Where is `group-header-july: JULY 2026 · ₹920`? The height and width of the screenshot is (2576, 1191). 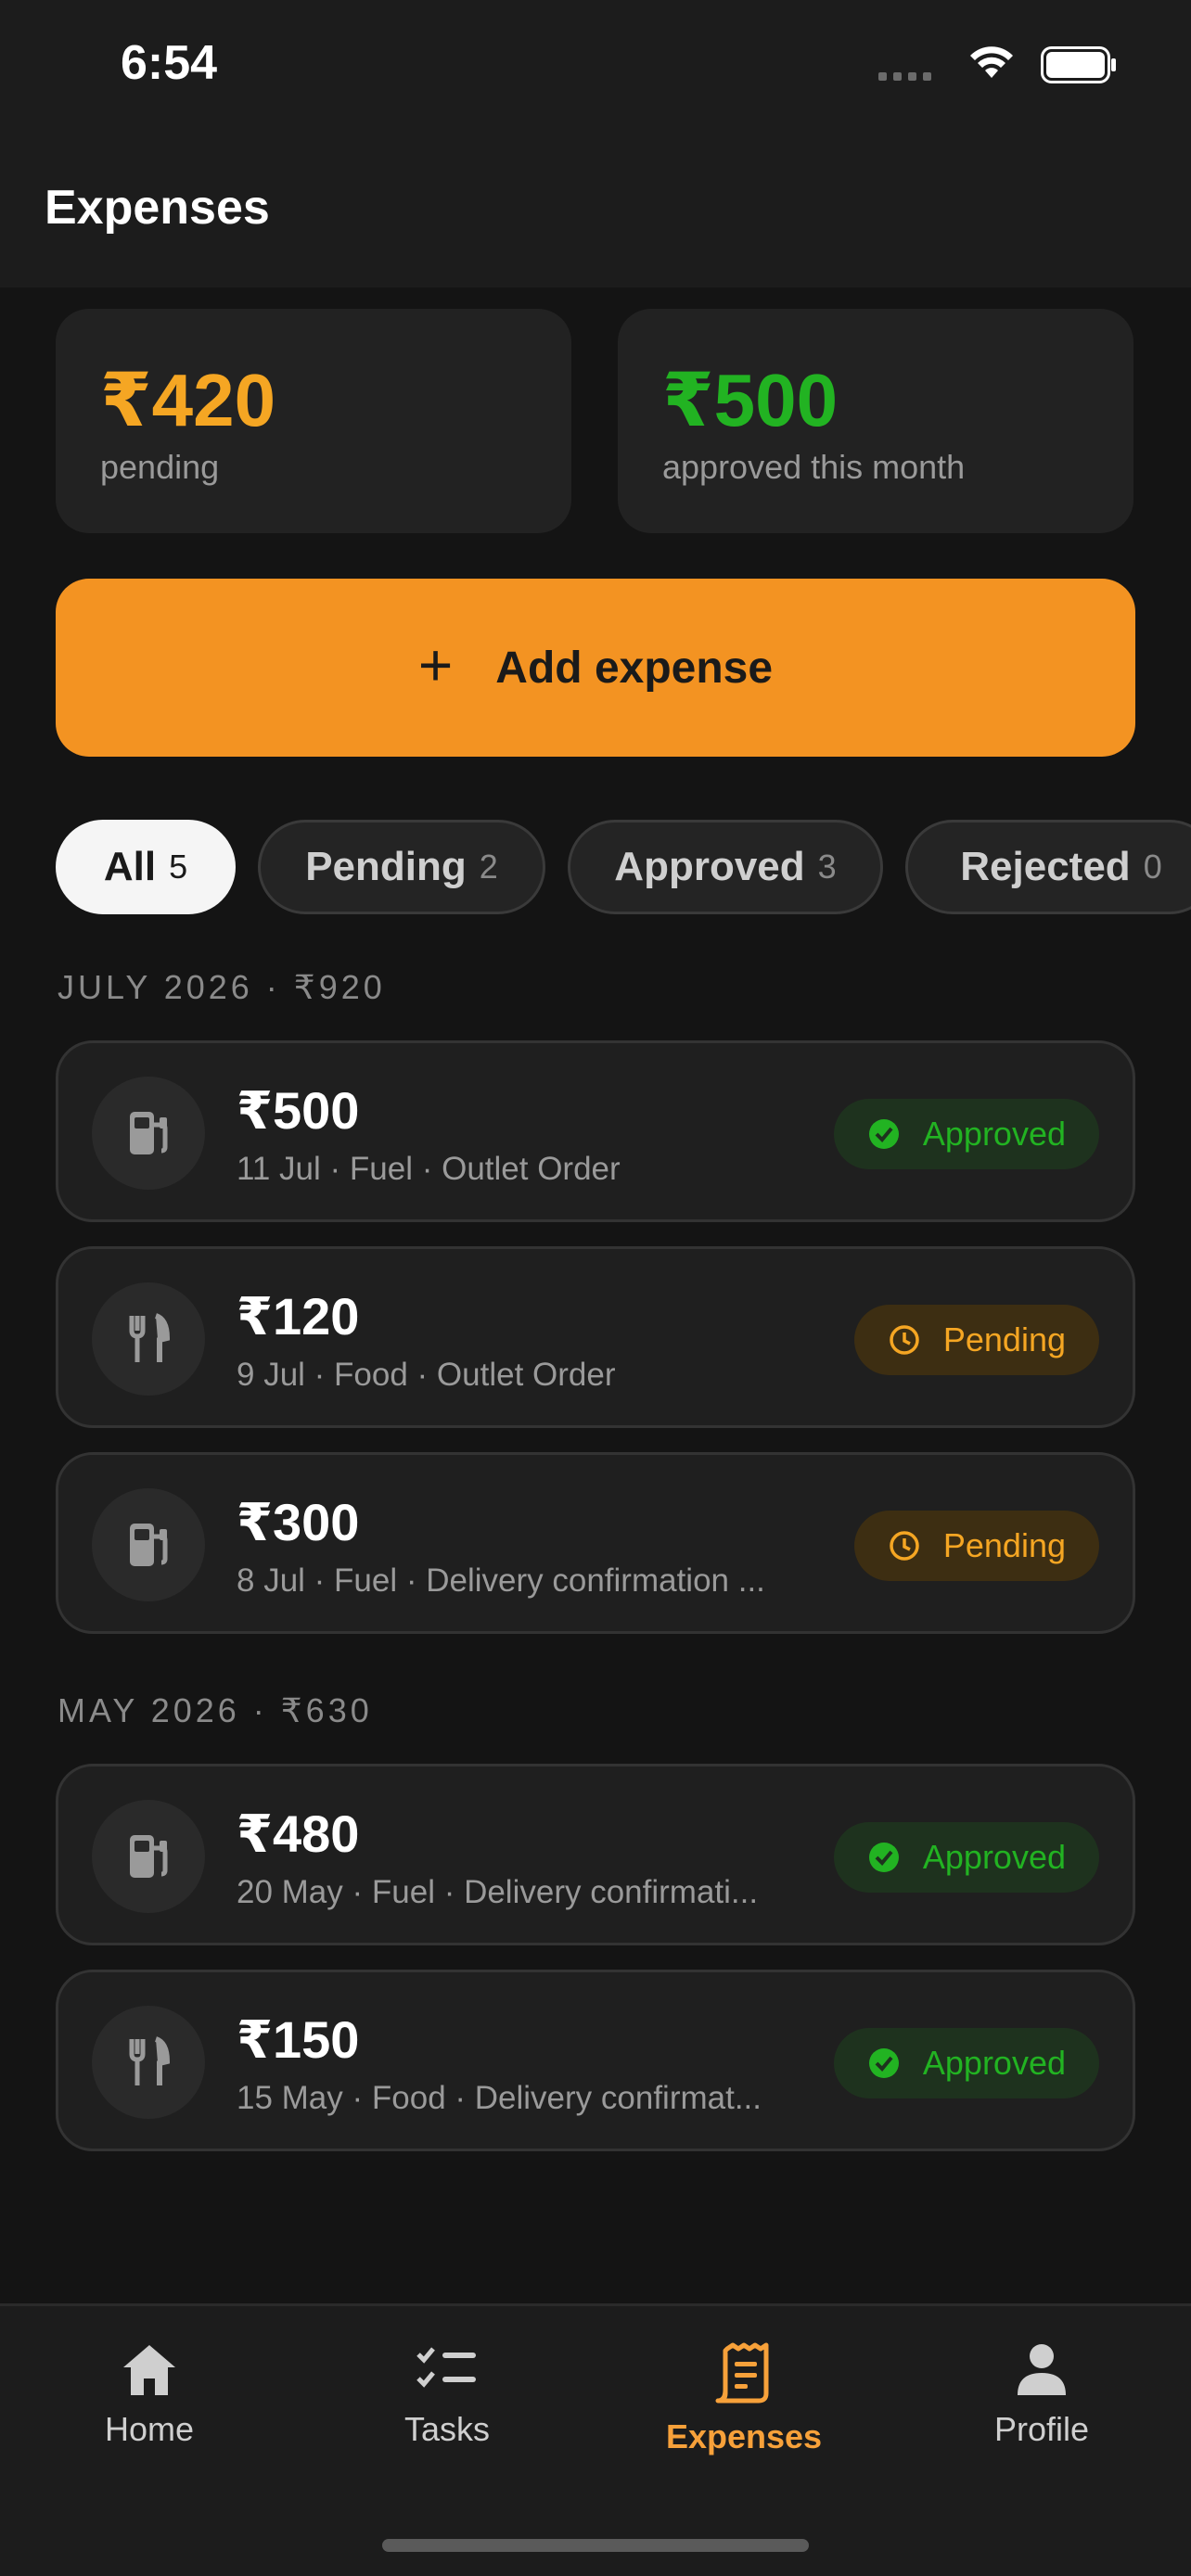
group-header-july: JULY 2026 · ₹920 is located at coordinates (222, 987).